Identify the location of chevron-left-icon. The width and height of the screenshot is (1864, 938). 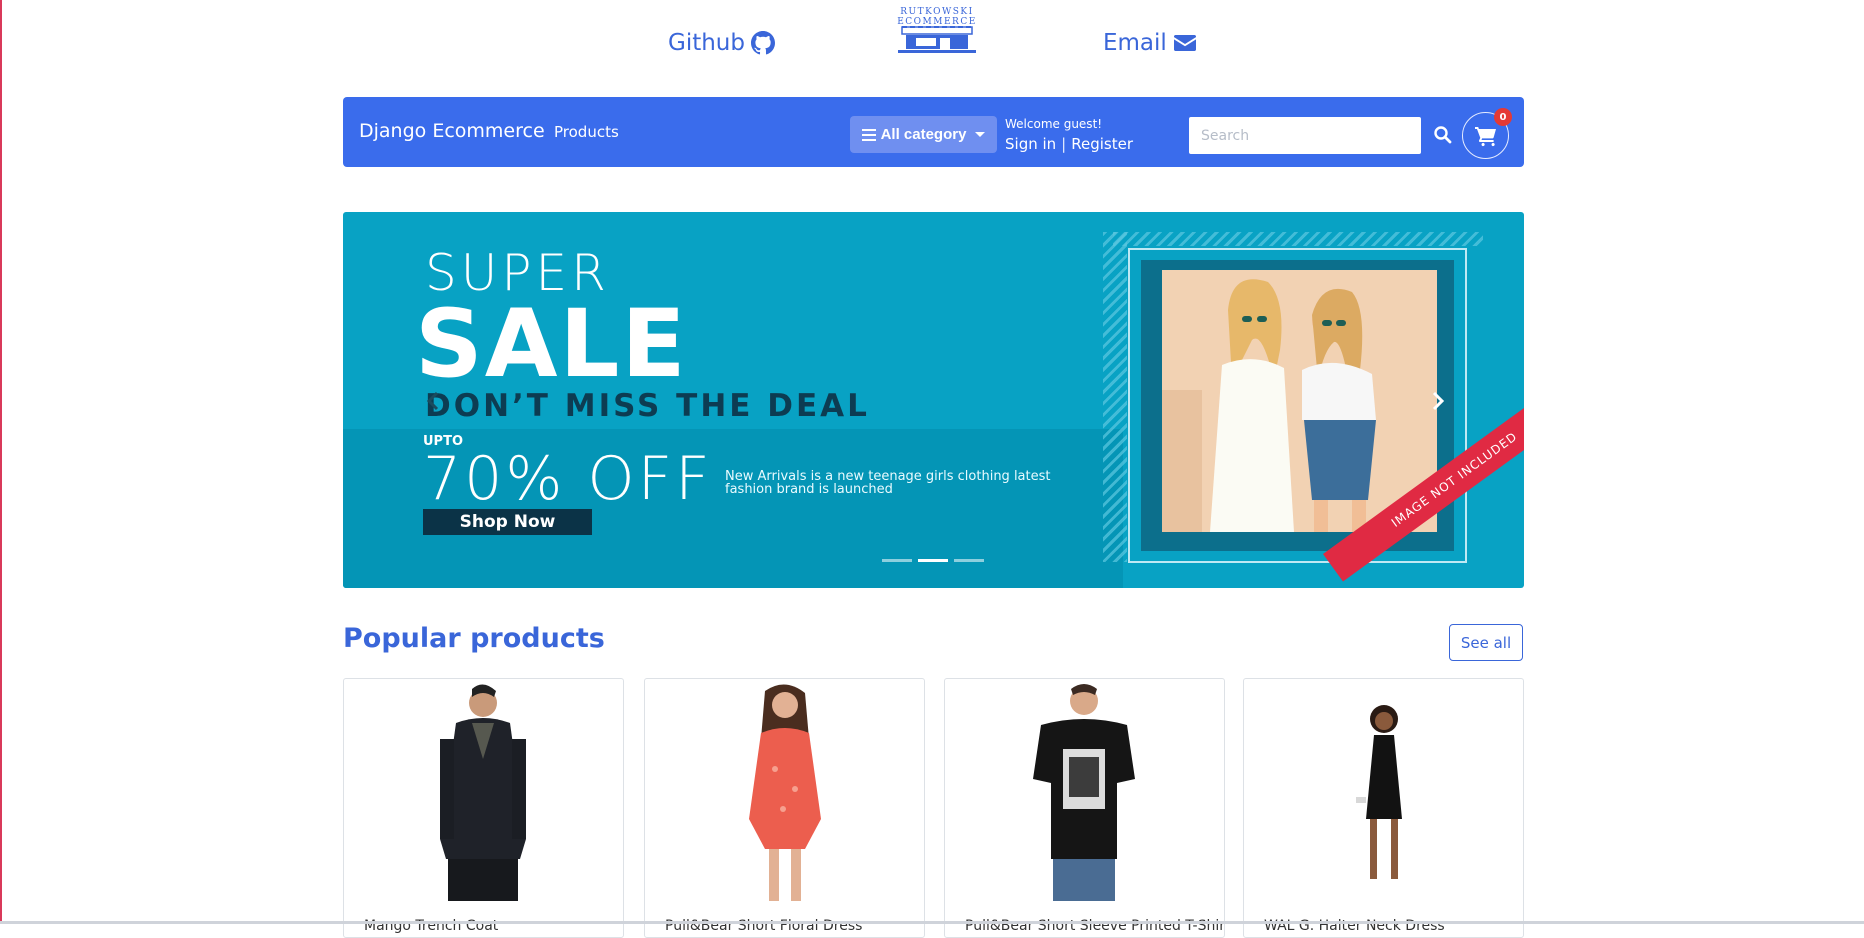
(432, 401).